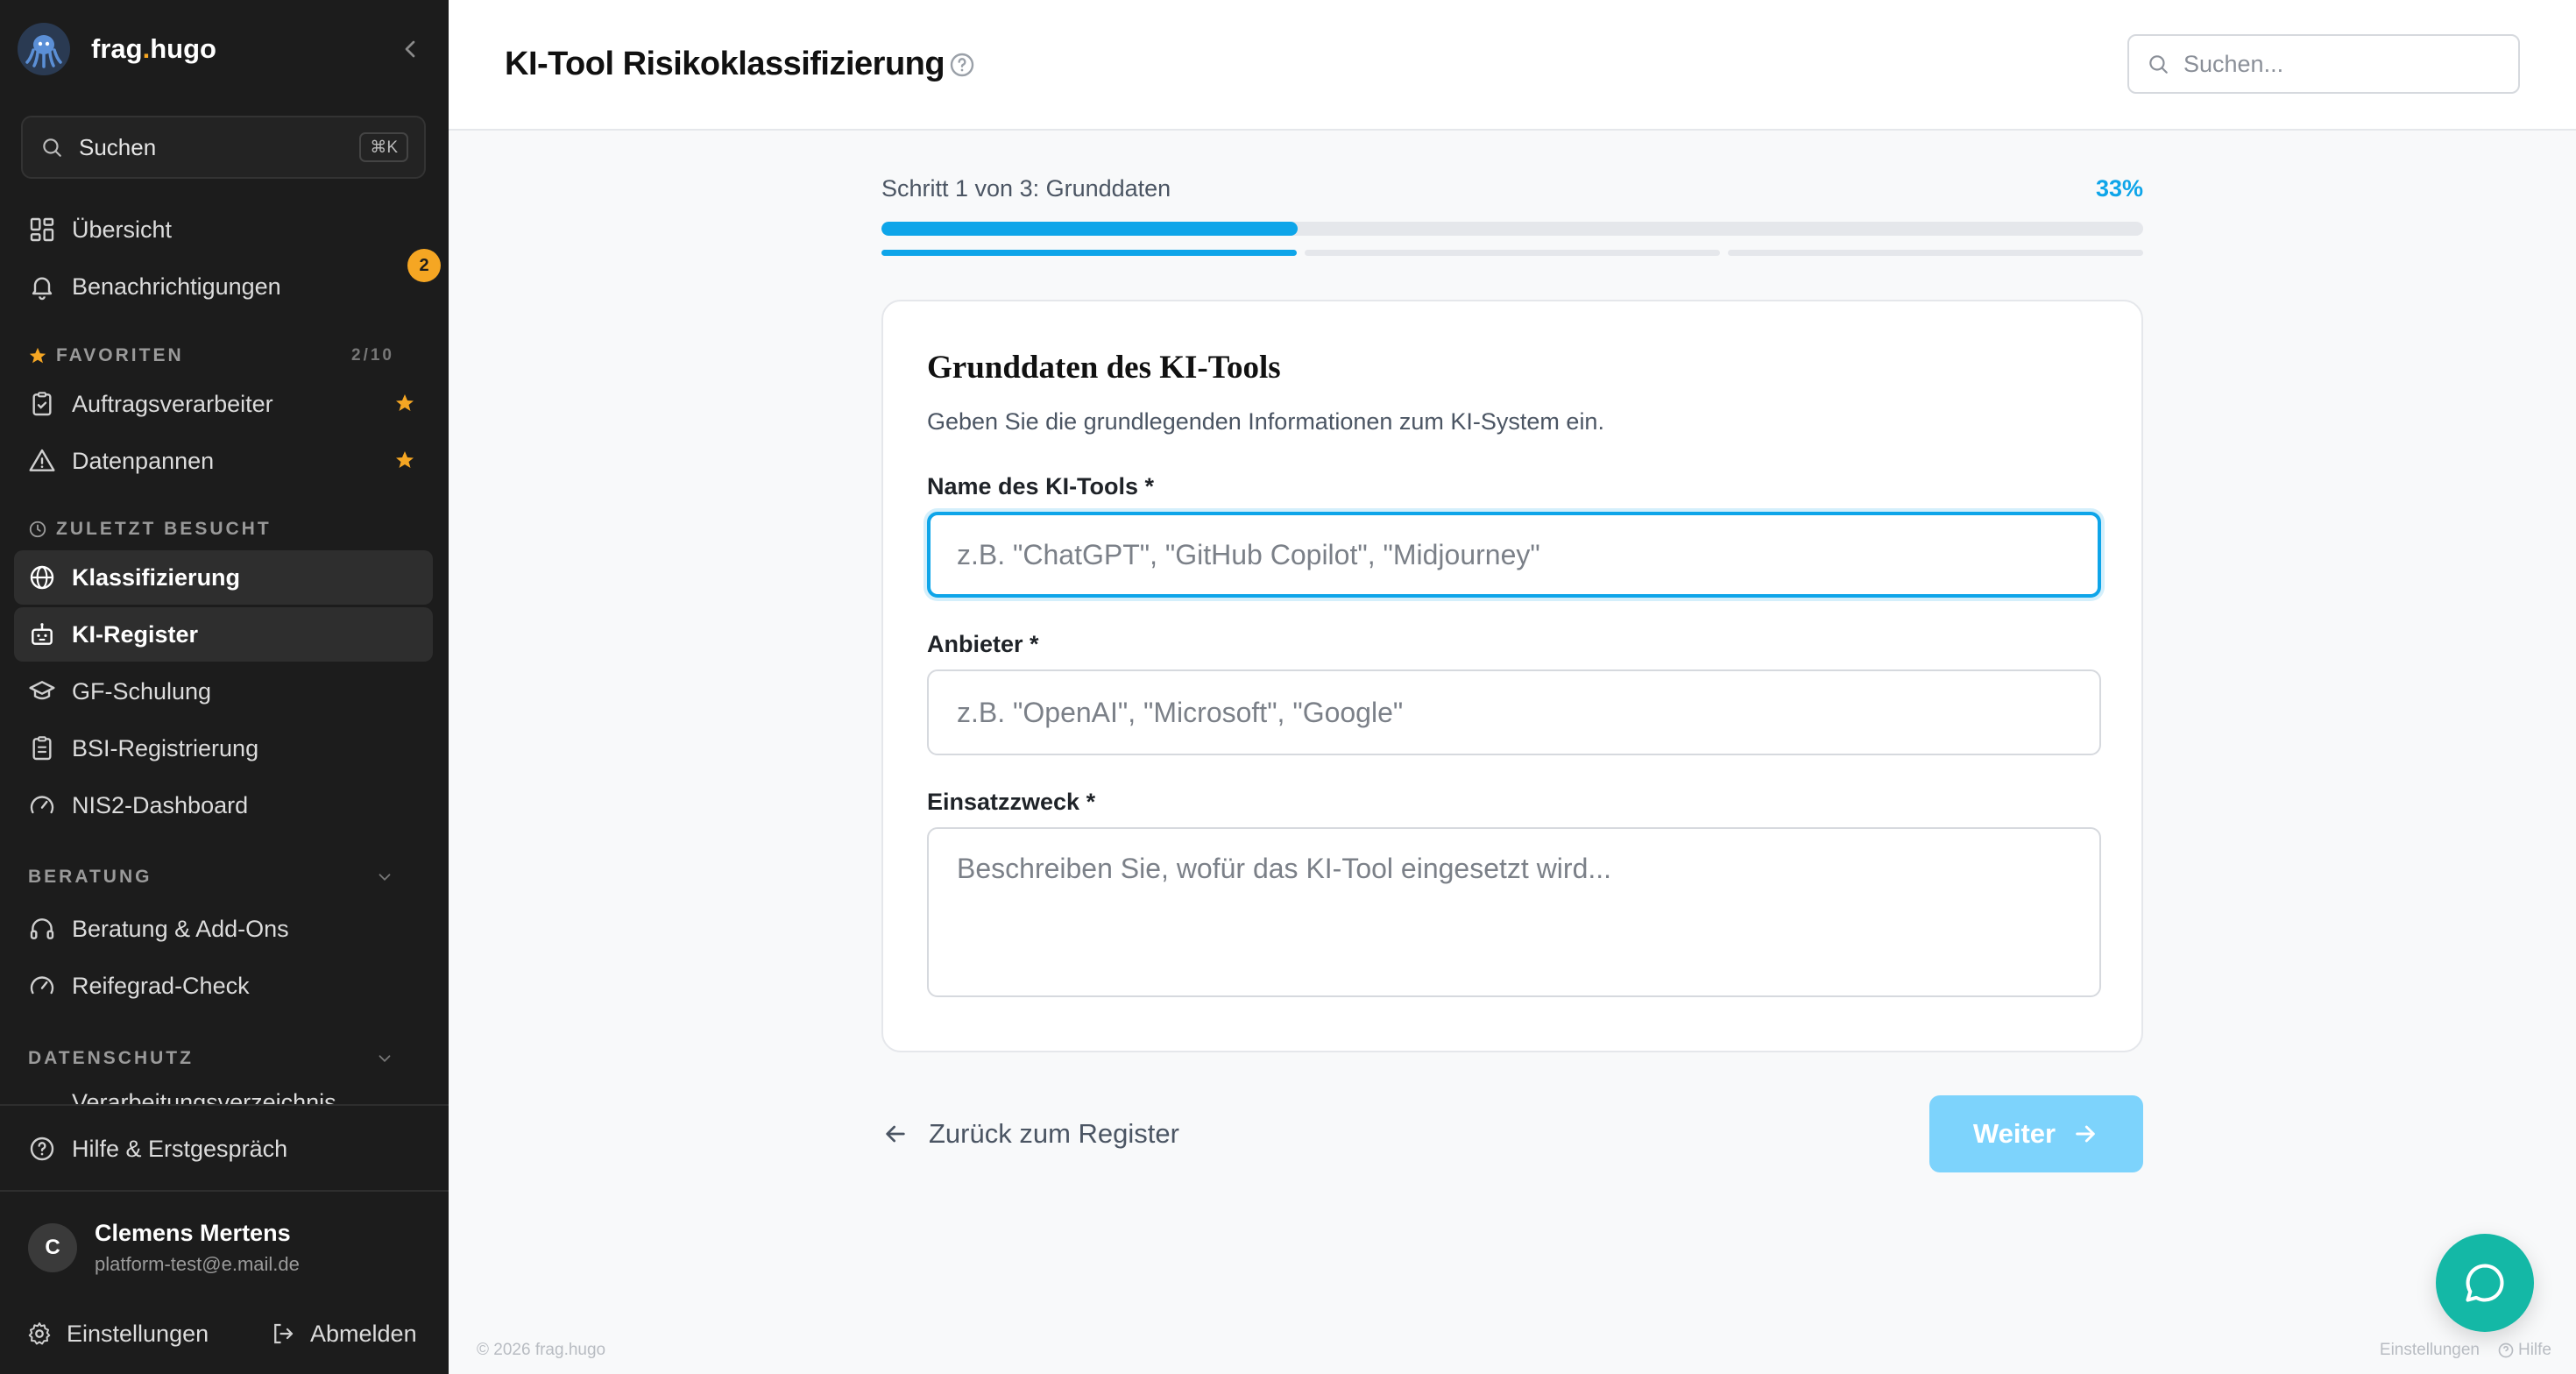 The height and width of the screenshot is (1374, 2576). What do you see at coordinates (37, 529) in the screenshot?
I see `clock-icon` at bounding box center [37, 529].